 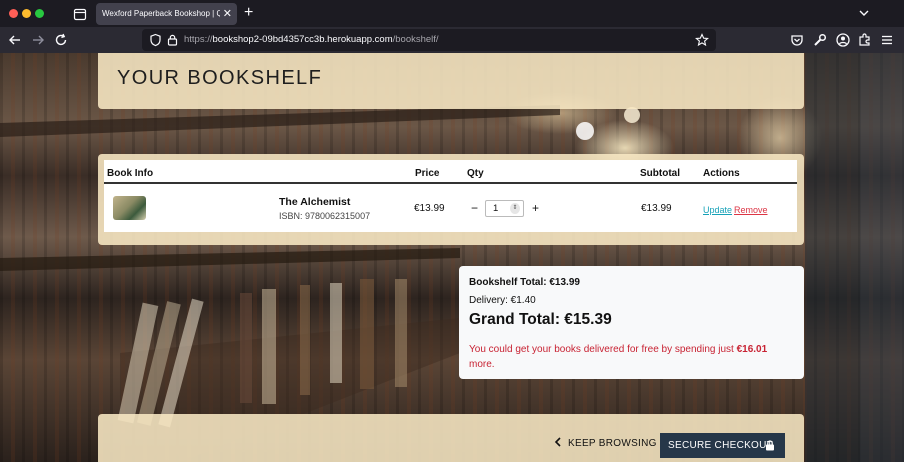 I want to click on bookshelf-total: Bookshelf Total: €13.99, so click(x=524, y=282).